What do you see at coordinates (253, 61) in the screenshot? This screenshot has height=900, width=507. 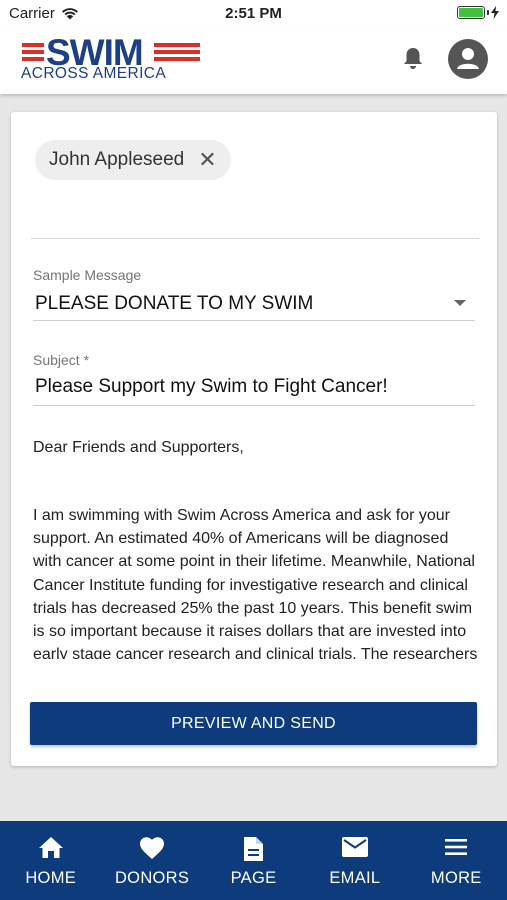 I see `app-header: SWIM ACROSS AMERICA` at bounding box center [253, 61].